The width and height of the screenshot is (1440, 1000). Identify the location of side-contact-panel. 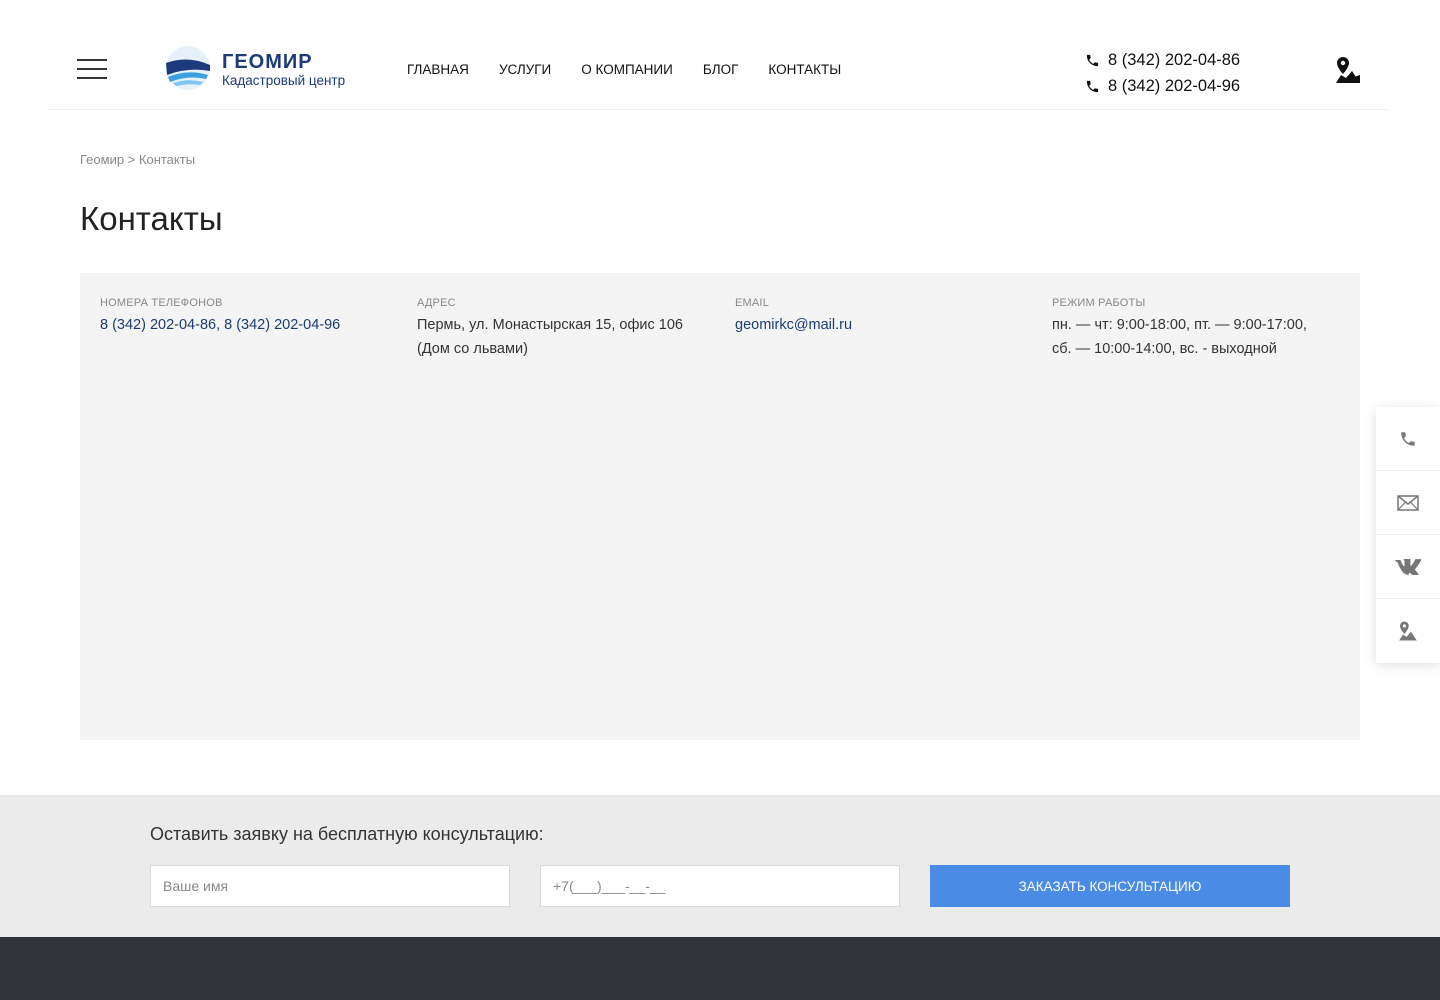
(1408, 535).